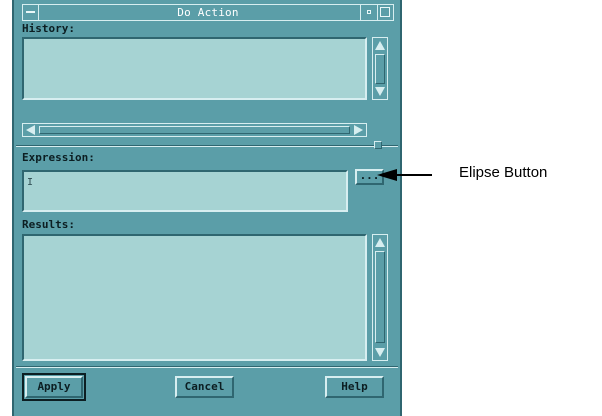 The image size is (602, 416). I want to click on history-vertical-scrollbar, so click(380, 68).